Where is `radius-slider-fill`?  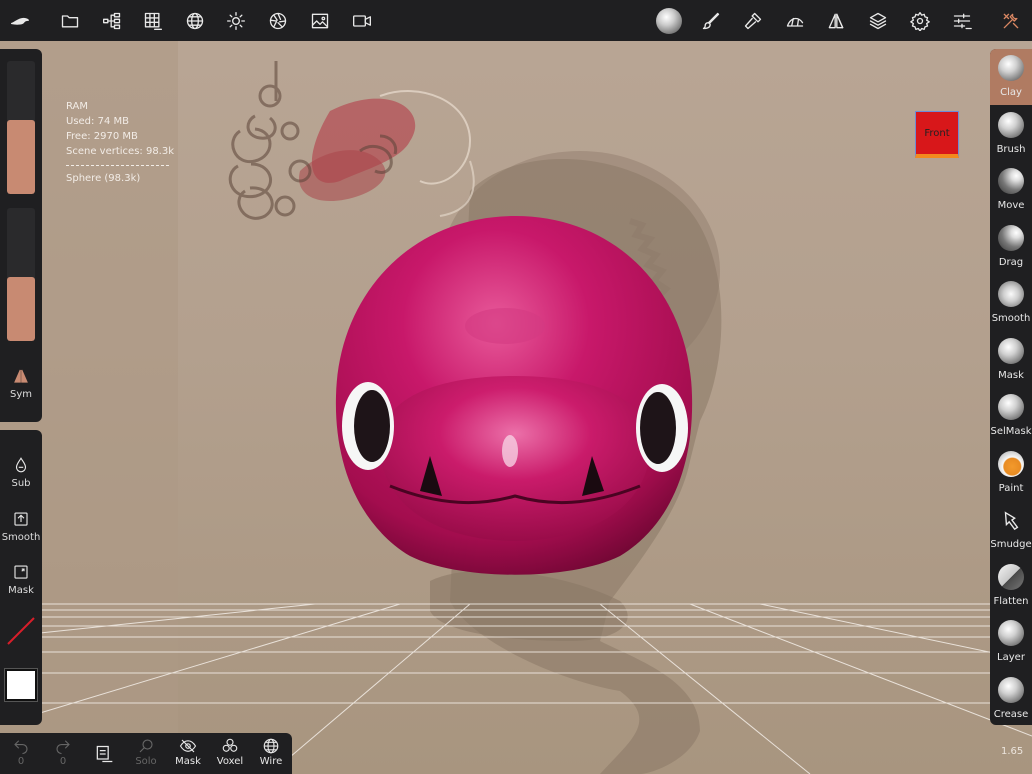 radius-slider-fill is located at coordinates (21, 156).